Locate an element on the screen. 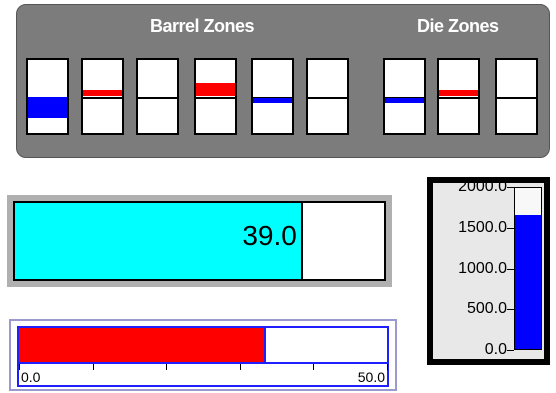  red-bar-max-label: 50.0 is located at coordinates (371, 377).